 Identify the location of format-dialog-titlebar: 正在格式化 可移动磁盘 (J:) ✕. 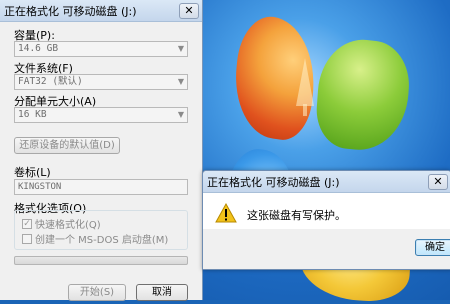
(101, 11).